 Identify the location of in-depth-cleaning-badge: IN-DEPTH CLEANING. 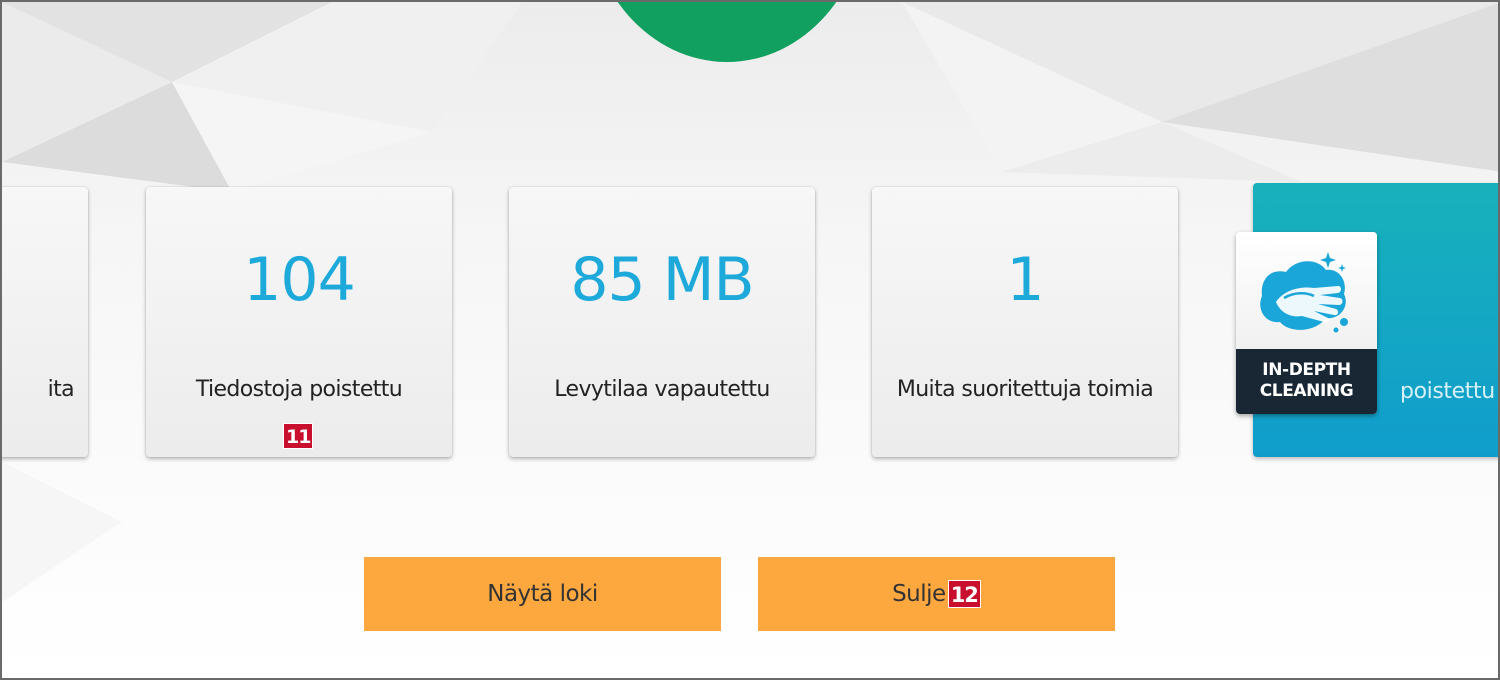
(1306, 323).